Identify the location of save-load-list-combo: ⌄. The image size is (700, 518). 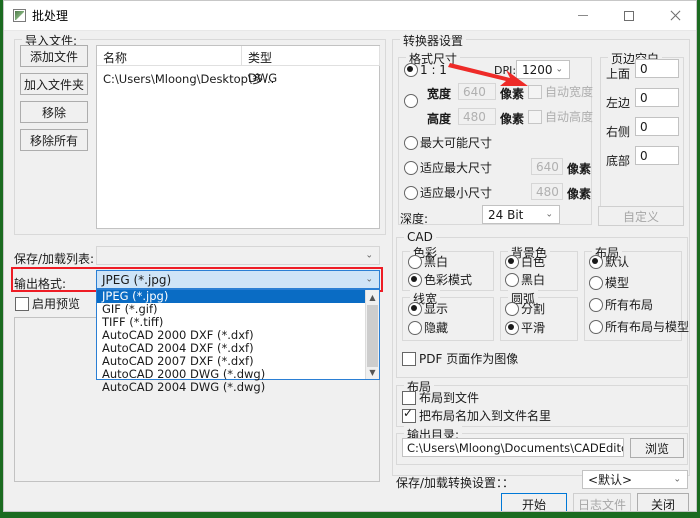
(238, 255).